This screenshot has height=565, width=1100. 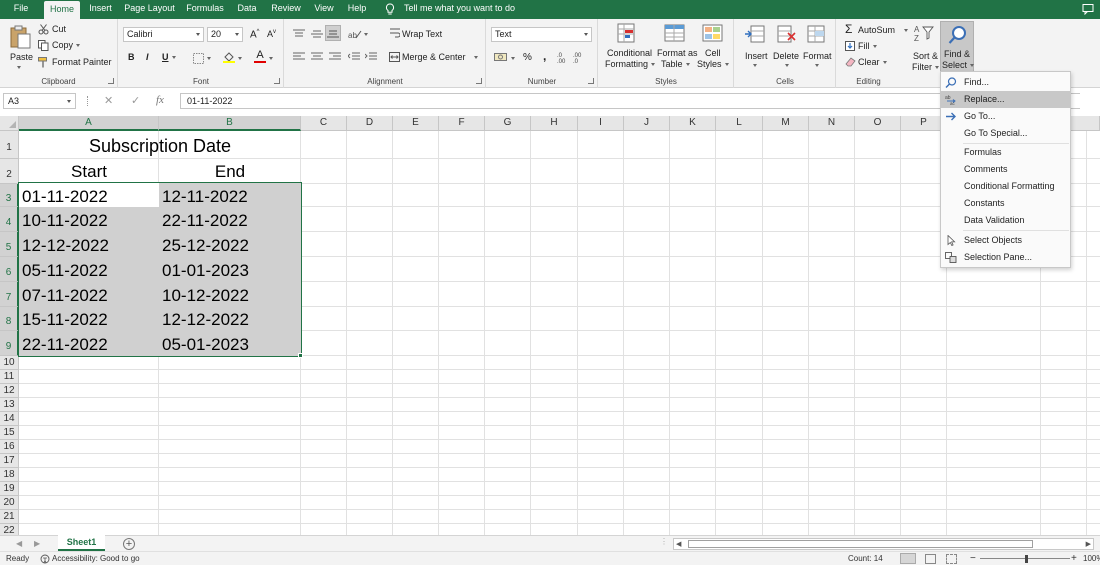 What do you see at coordinates (96, 558) in the screenshot?
I see `status-accessibility: Accessibility: Good to go` at bounding box center [96, 558].